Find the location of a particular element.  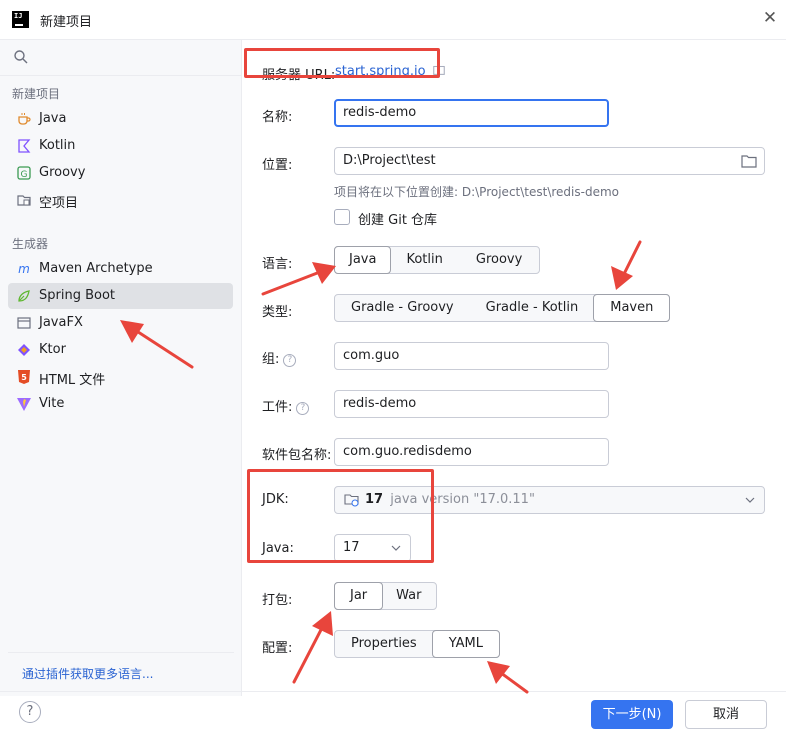

spring-icon is located at coordinates (24, 296).